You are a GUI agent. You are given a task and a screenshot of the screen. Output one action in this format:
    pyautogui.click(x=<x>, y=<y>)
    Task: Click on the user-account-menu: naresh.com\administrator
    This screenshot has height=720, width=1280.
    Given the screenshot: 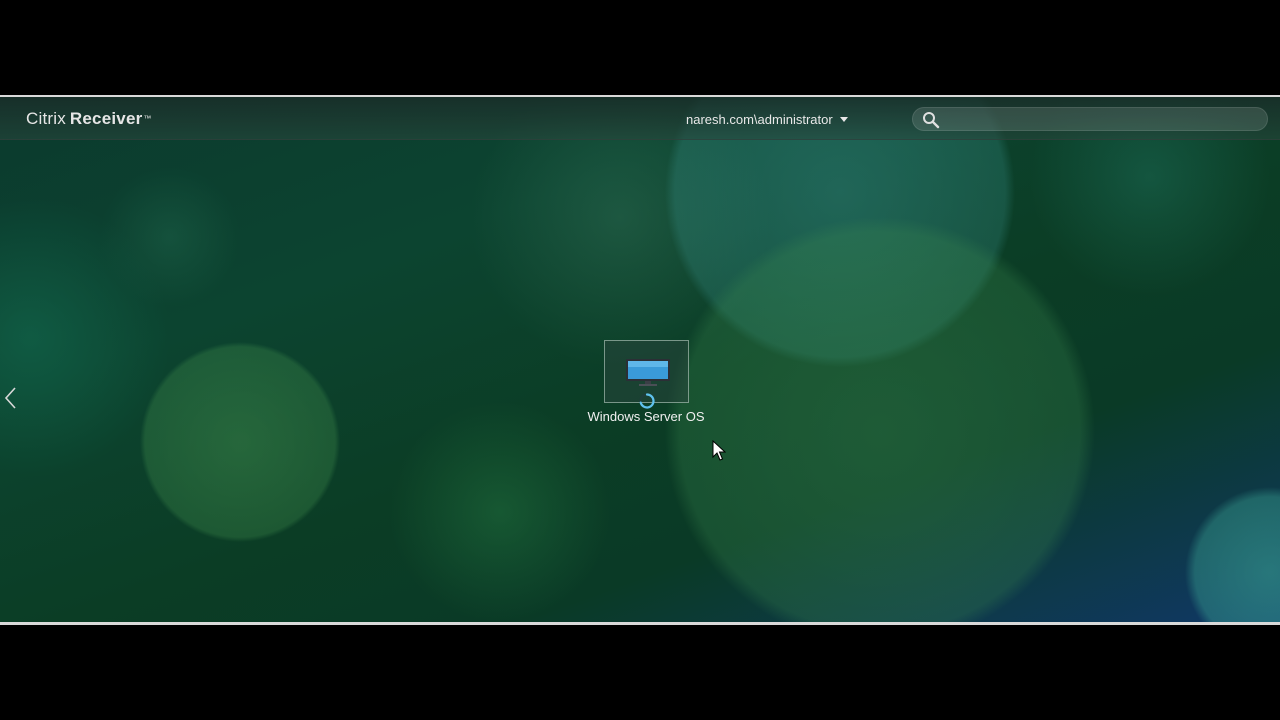 What is the action you would take?
    pyautogui.click(x=767, y=120)
    